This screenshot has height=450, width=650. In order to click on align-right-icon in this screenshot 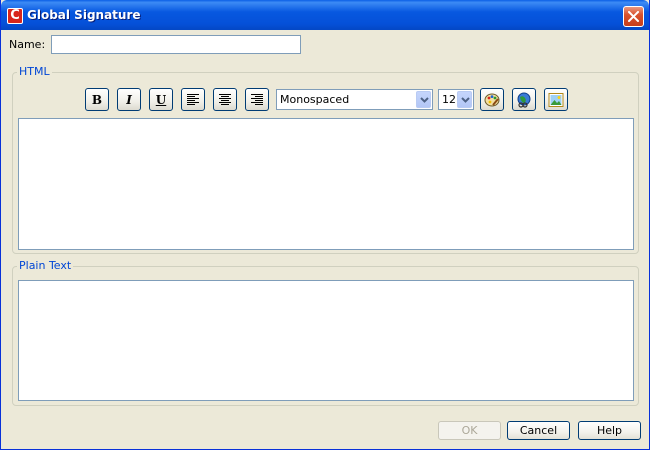, I will do `click(257, 99)`.